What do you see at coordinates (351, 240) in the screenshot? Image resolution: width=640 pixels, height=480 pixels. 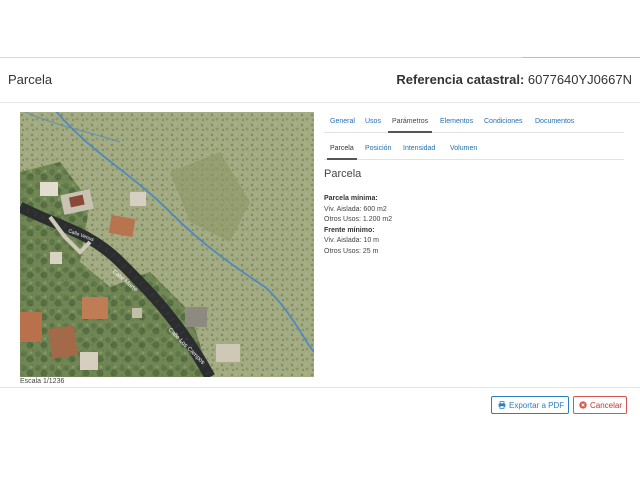 I see `min-front-viv: Viv. Aislada: 10 m` at bounding box center [351, 240].